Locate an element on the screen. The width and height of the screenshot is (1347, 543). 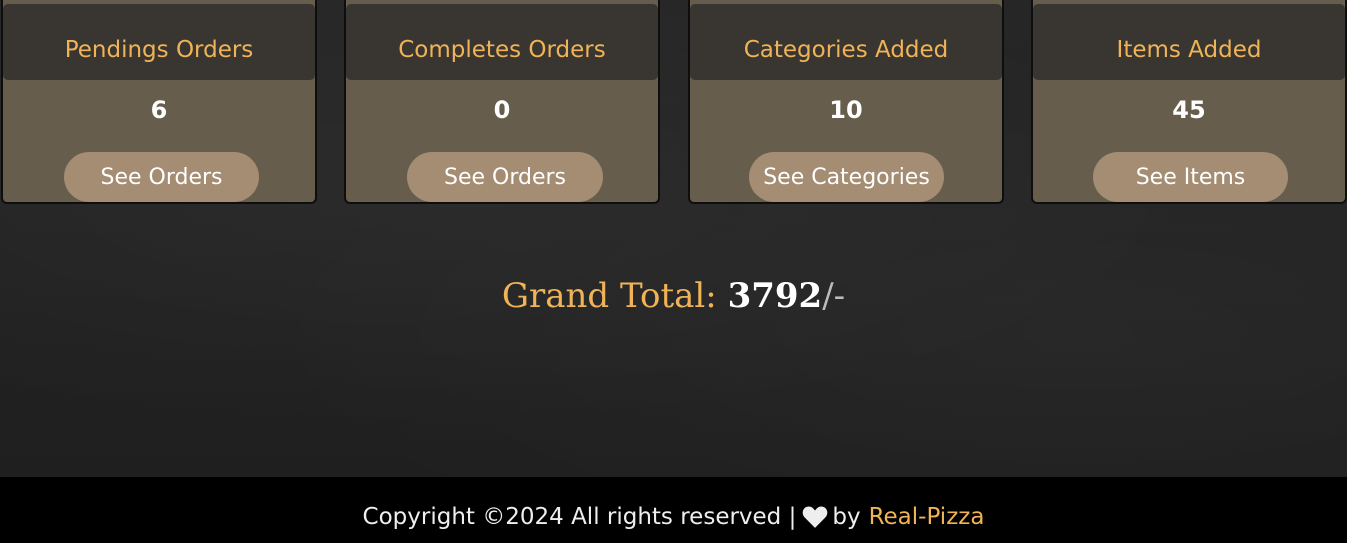
grand-total: Grand Total: 3792/- is located at coordinates (673, 296).